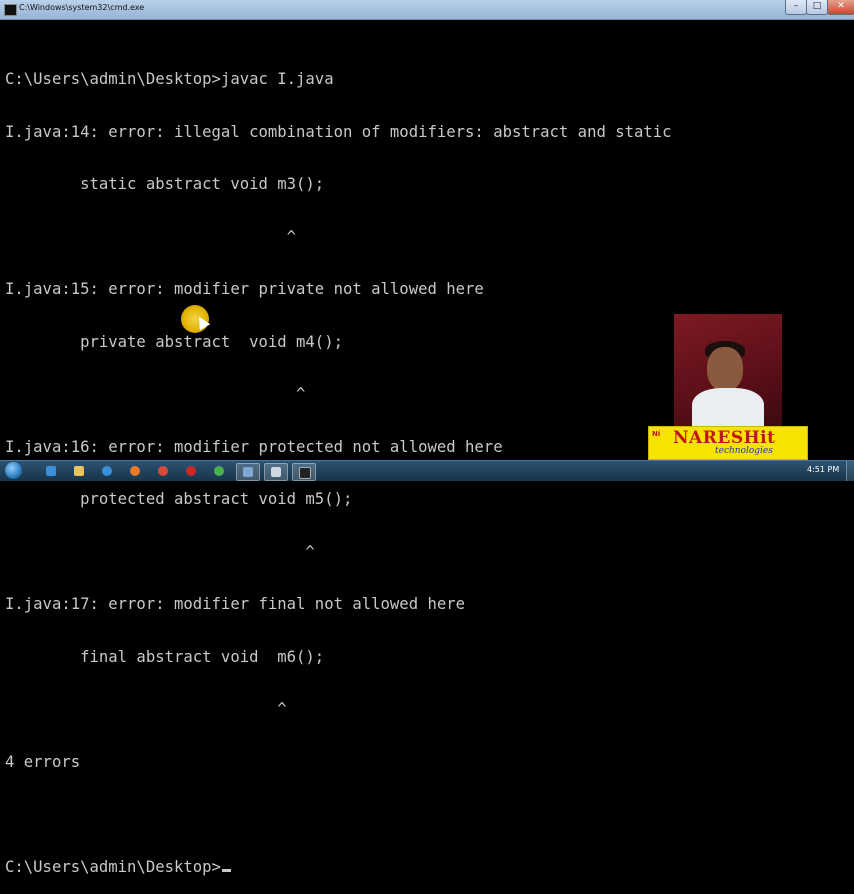  What do you see at coordinates (744, 451) in the screenshot?
I see `logo-subtitle: technologies` at bounding box center [744, 451].